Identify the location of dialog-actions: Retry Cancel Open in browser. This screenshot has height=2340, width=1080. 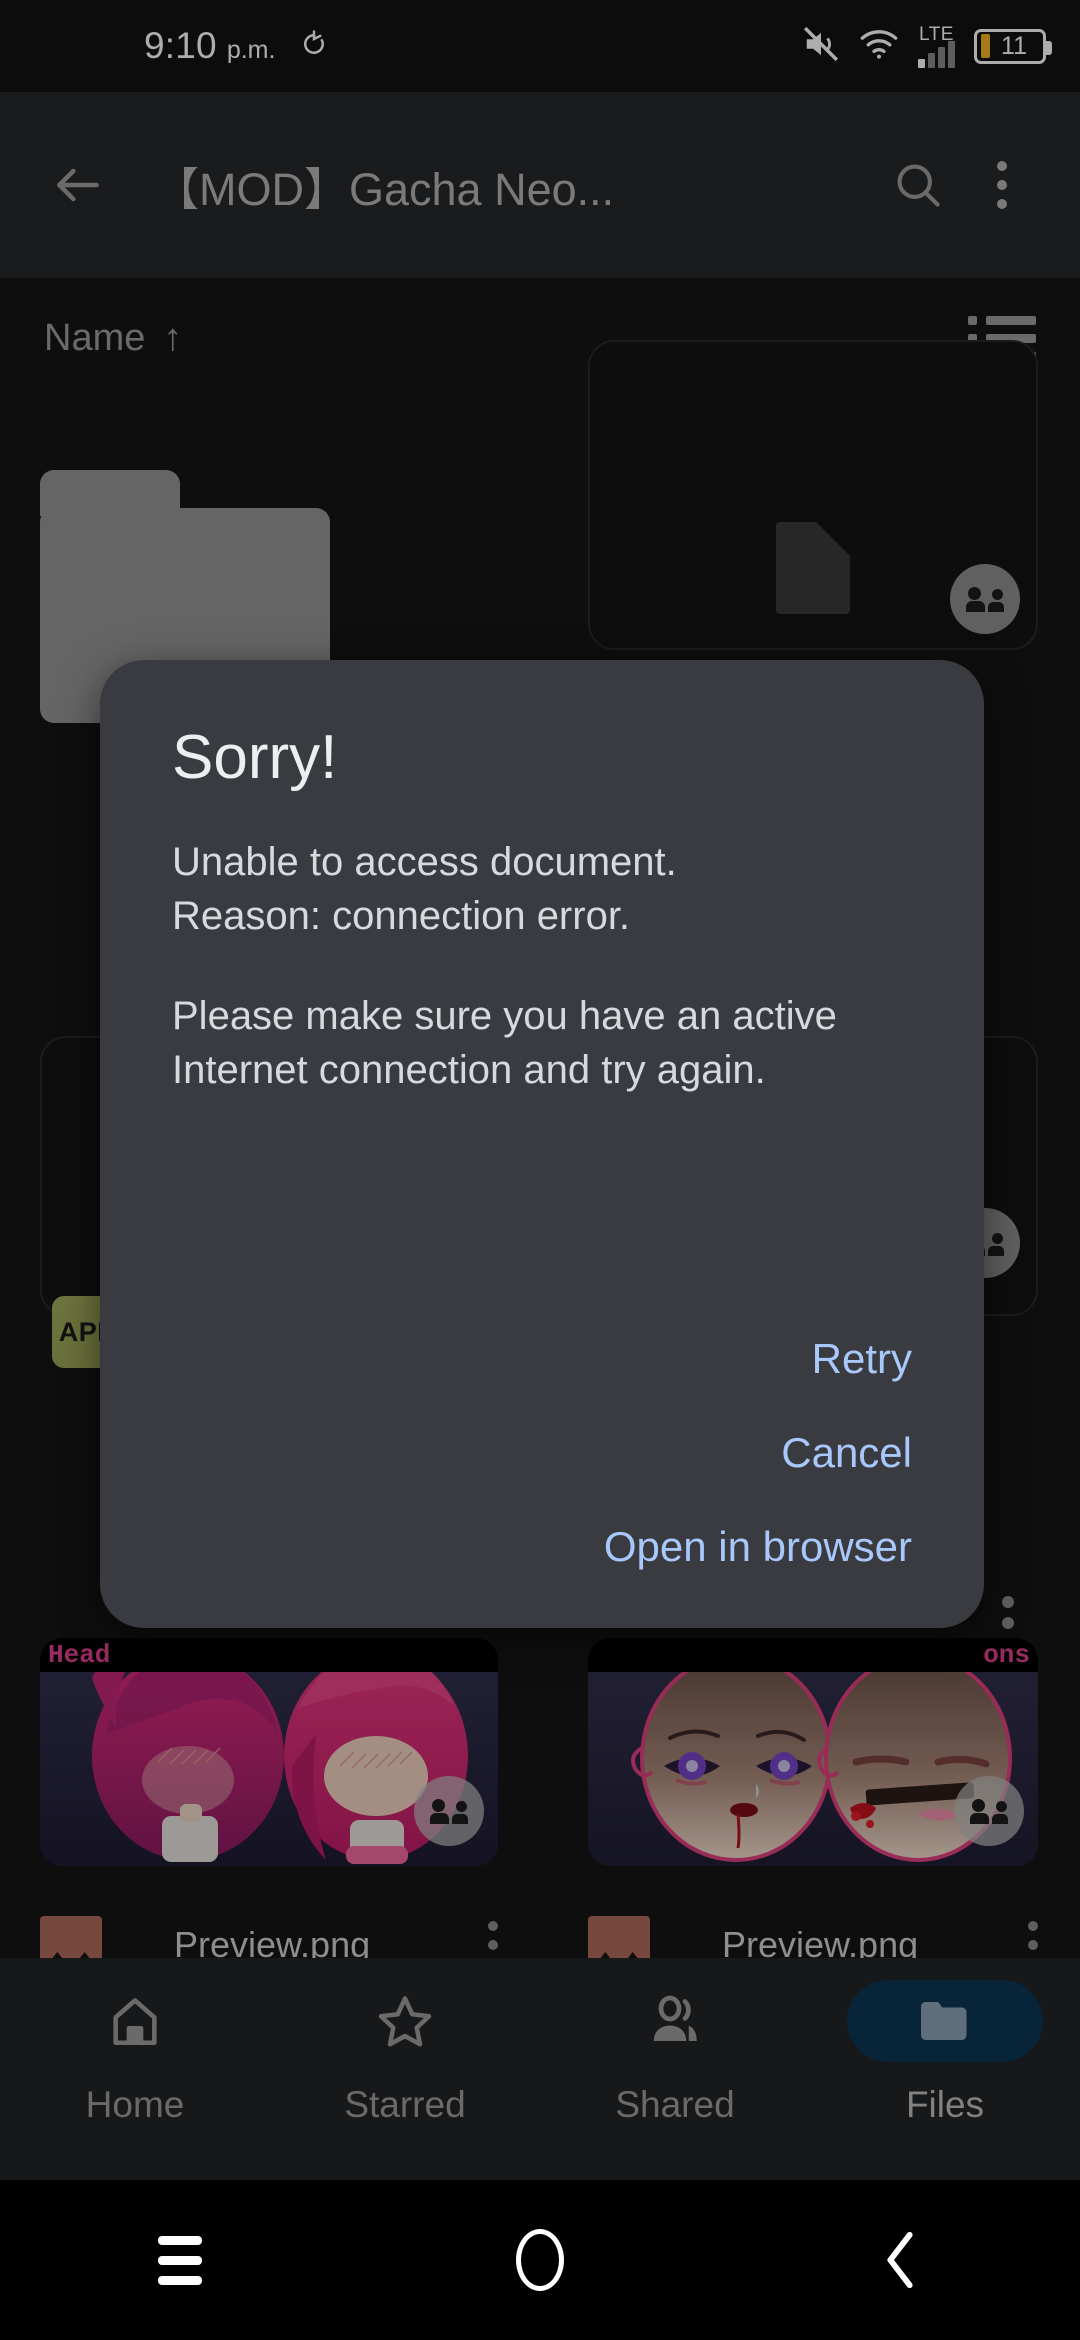
(592, 1453).